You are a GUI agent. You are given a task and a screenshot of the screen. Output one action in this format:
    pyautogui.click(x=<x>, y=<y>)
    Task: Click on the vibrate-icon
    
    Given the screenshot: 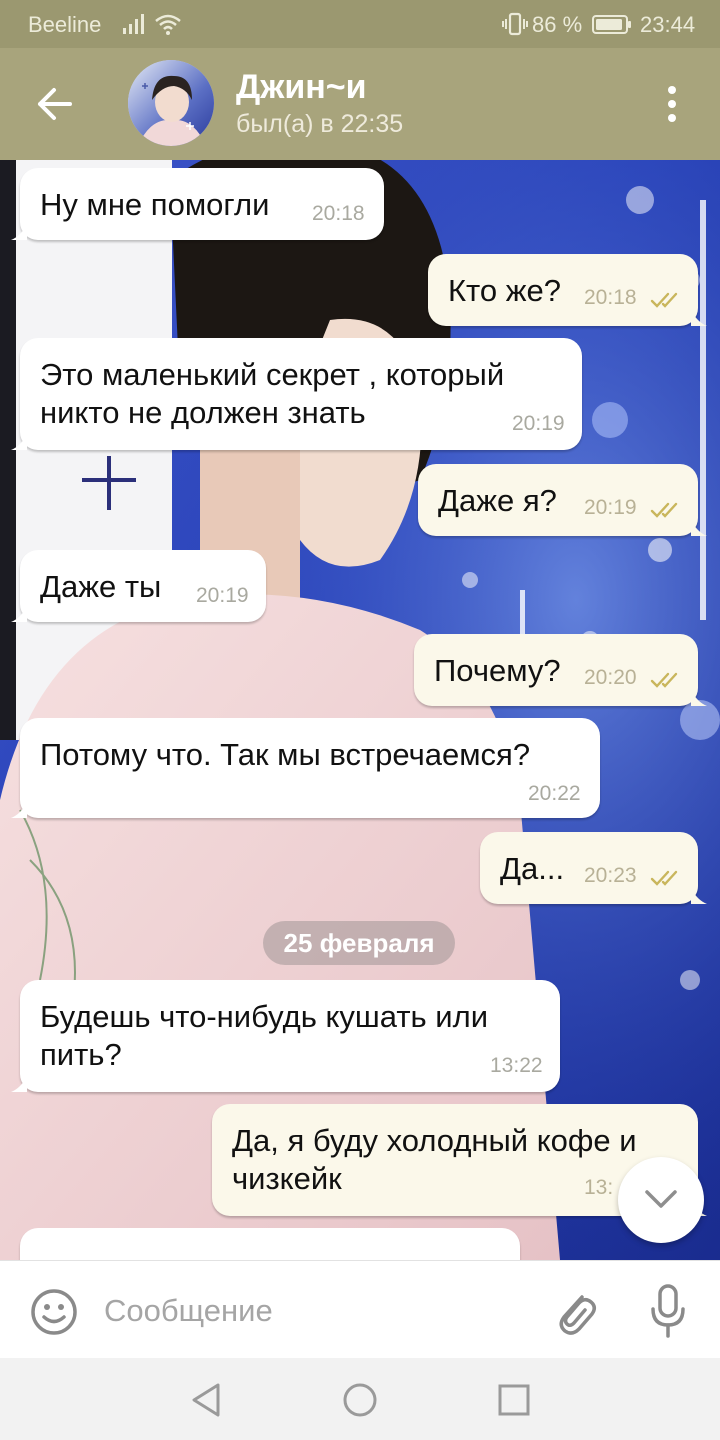 What is the action you would take?
    pyautogui.click(x=515, y=24)
    